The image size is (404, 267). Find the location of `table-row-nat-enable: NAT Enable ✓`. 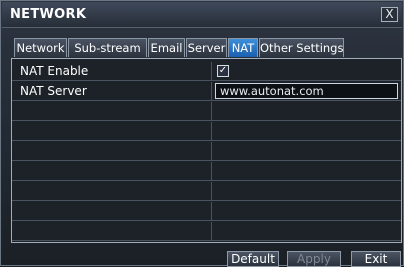

table-row-nat-enable: NAT Enable ✓ is located at coordinates (206, 71).